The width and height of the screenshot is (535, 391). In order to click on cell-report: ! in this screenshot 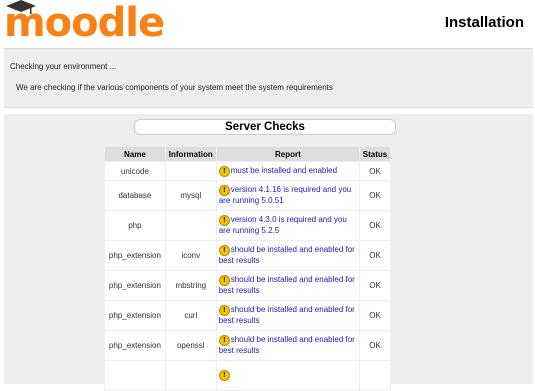, I will do `click(288, 375)`.